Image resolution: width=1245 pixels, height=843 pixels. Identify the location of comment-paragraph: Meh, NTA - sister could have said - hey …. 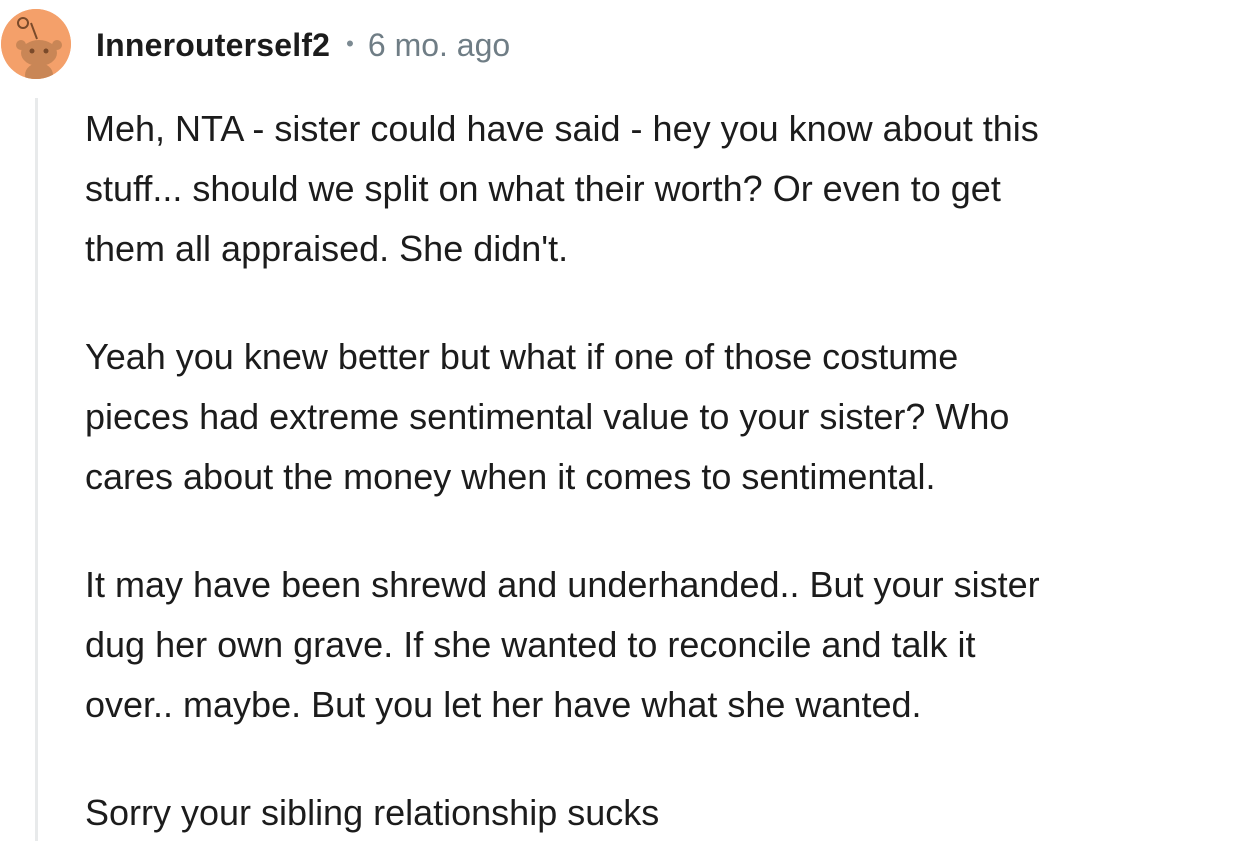
(562, 188).